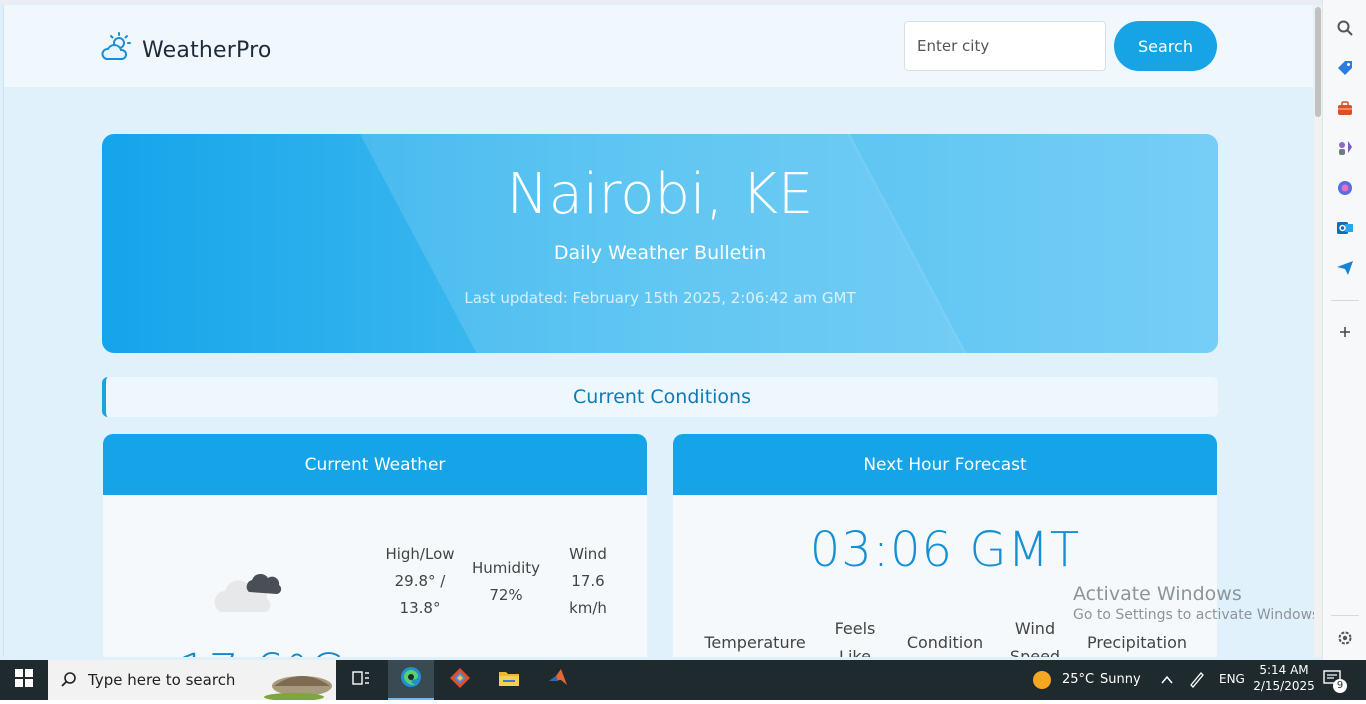 The width and height of the screenshot is (1366, 704). Describe the element at coordinates (1345, 68) in the screenshot. I see `shopping-tag-icon` at that location.